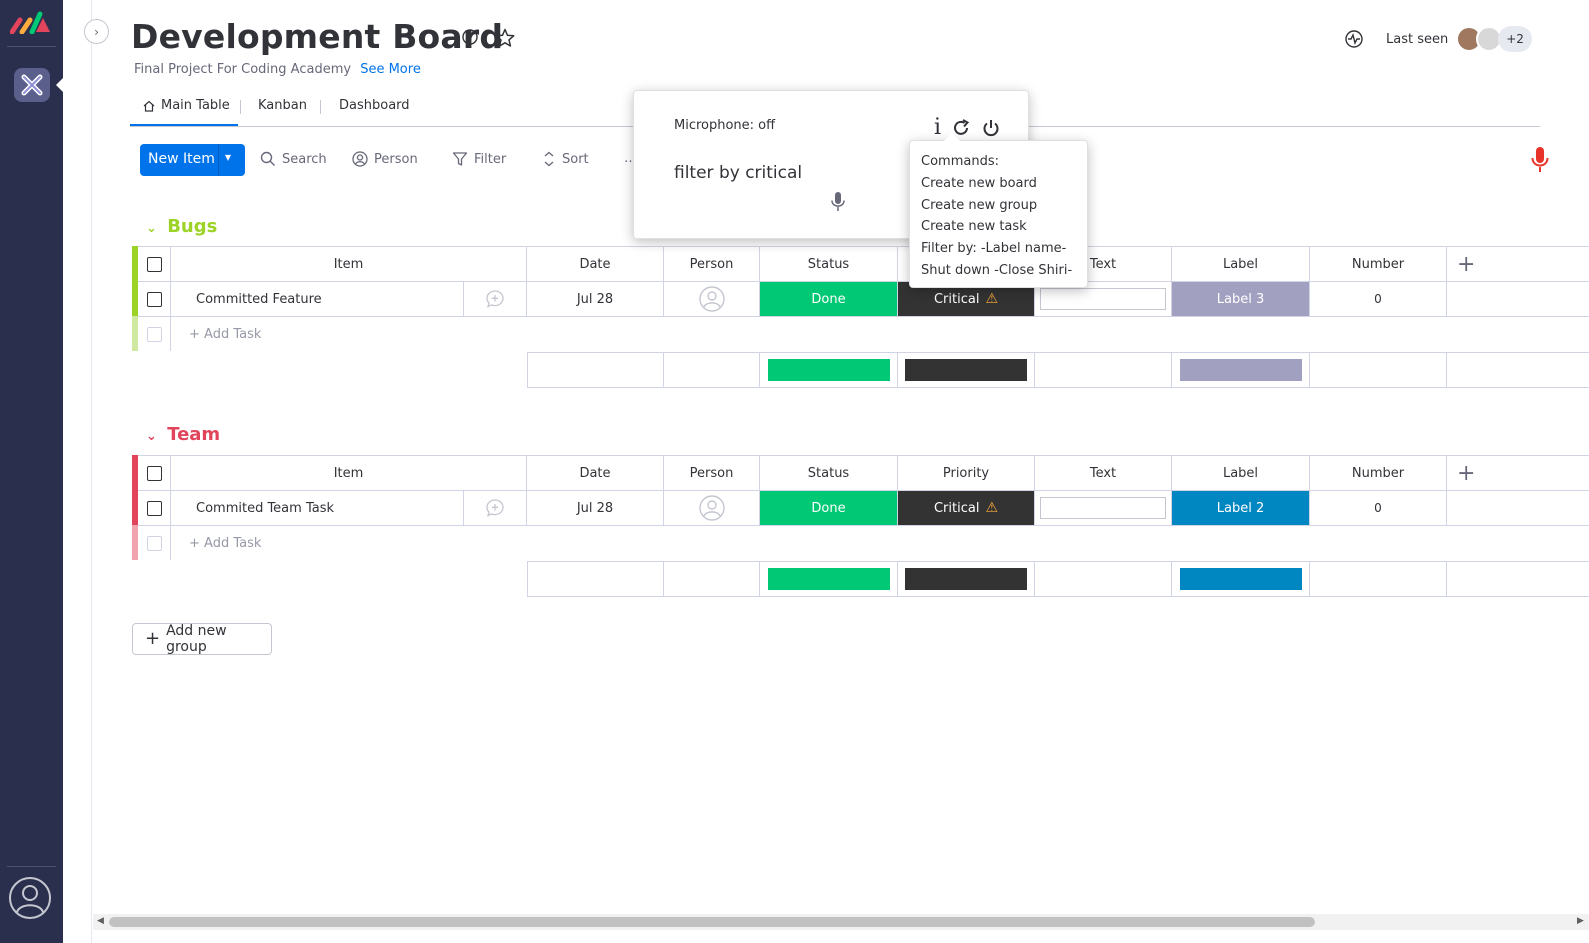 The width and height of the screenshot is (1589, 943). What do you see at coordinates (595, 578) in the screenshot?
I see `summary-date-cell` at bounding box center [595, 578].